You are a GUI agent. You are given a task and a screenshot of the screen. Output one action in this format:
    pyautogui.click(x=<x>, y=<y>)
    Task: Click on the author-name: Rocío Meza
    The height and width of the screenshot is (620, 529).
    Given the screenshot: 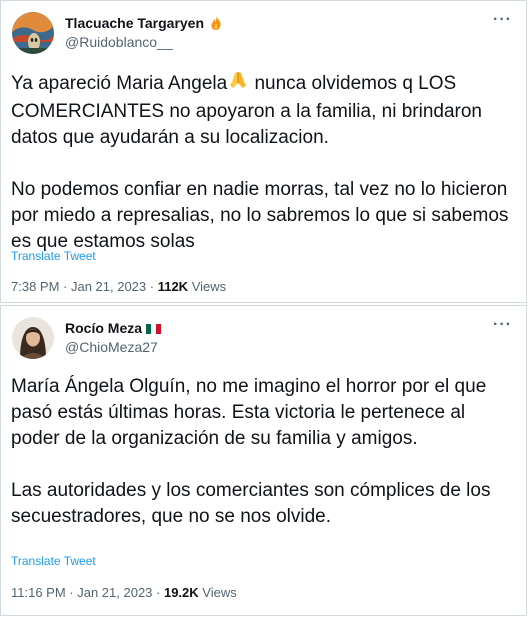 What is the action you would take?
    pyautogui.click(x=113, y=328)
    